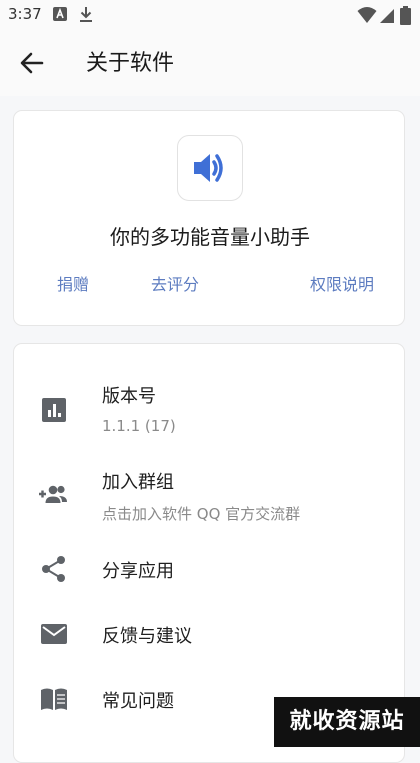 The width and height of the screenshot is (420, 763). Describe the element at coordinates (210, 15) in the screenshot. I see `status-bar: 3:37` at that location.